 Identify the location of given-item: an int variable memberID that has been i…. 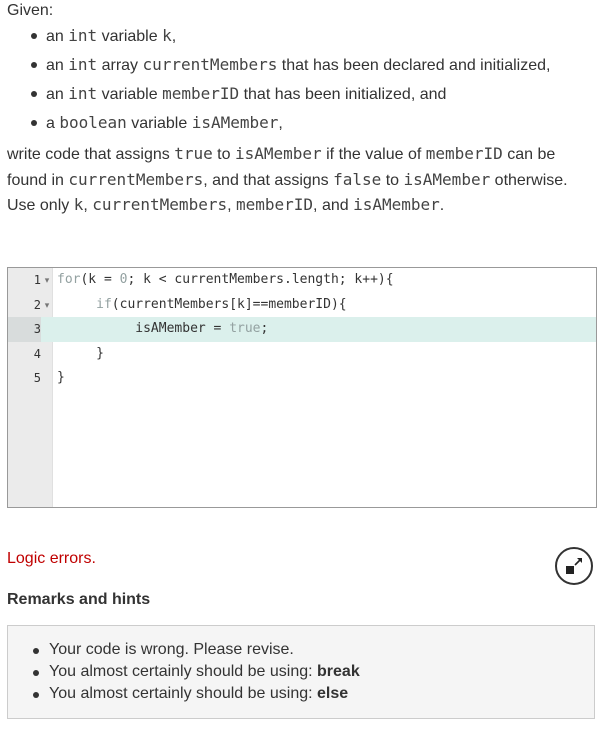
(275, 93).